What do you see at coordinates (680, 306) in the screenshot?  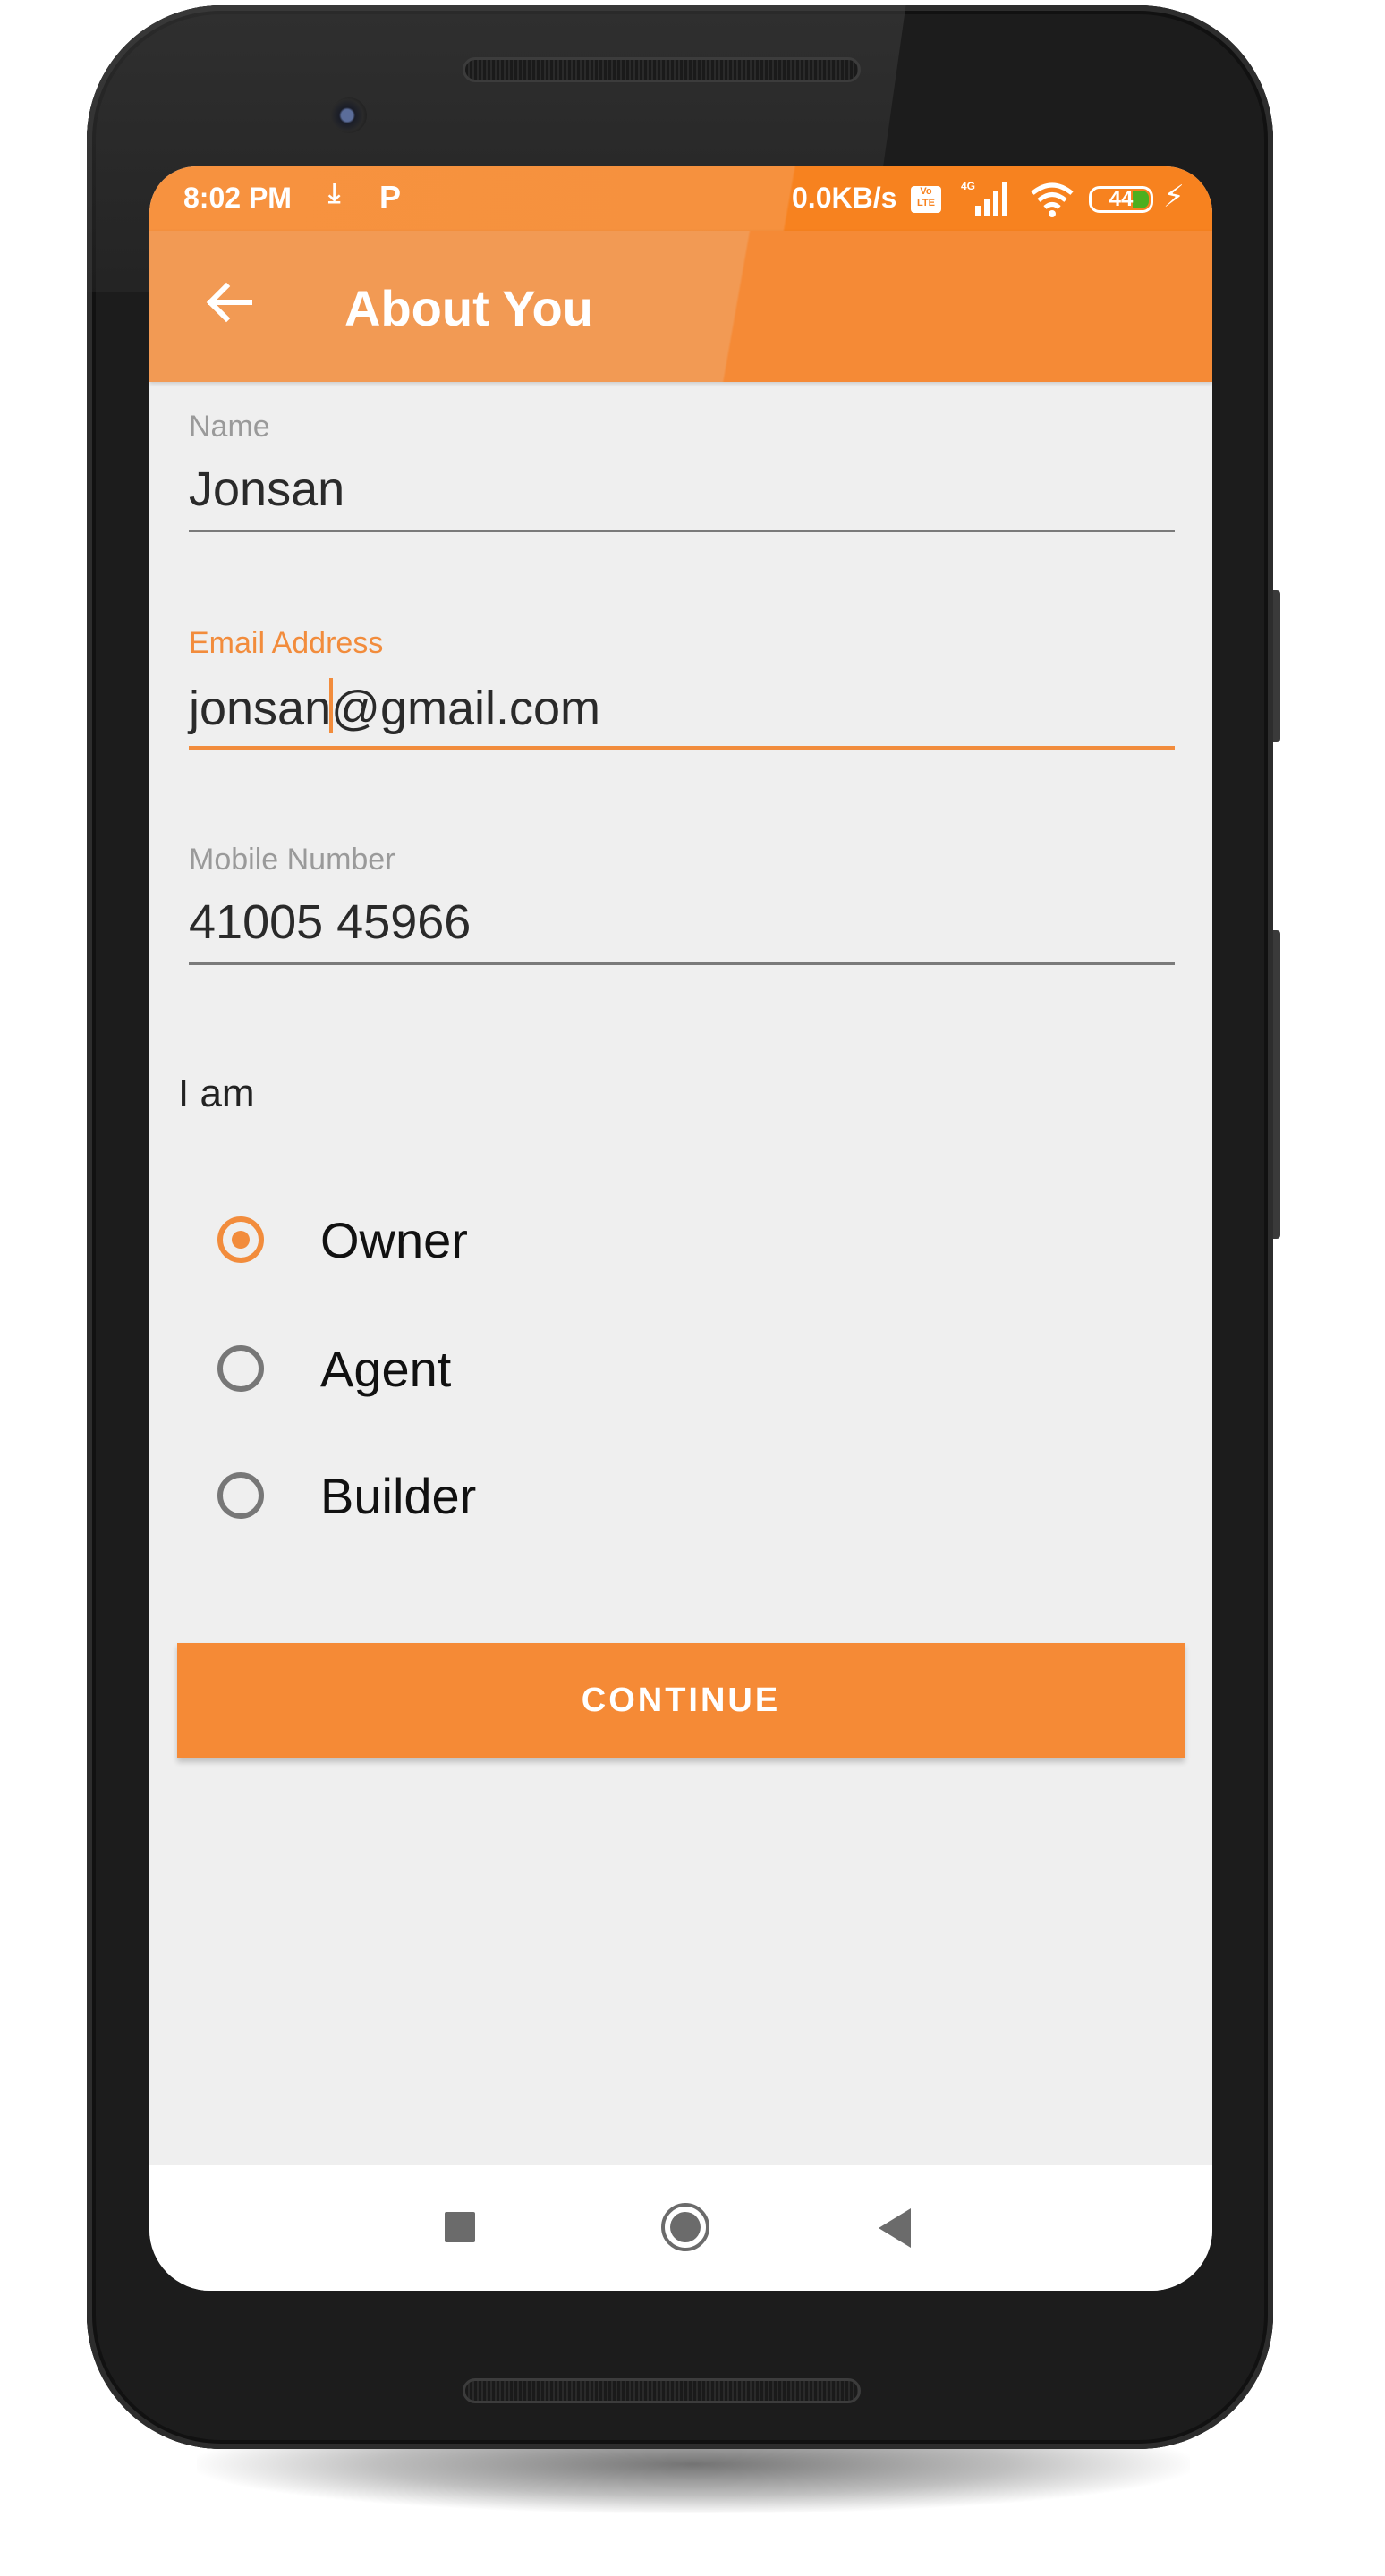 I see `app-bar: About You` at bounding box center [680, 306].